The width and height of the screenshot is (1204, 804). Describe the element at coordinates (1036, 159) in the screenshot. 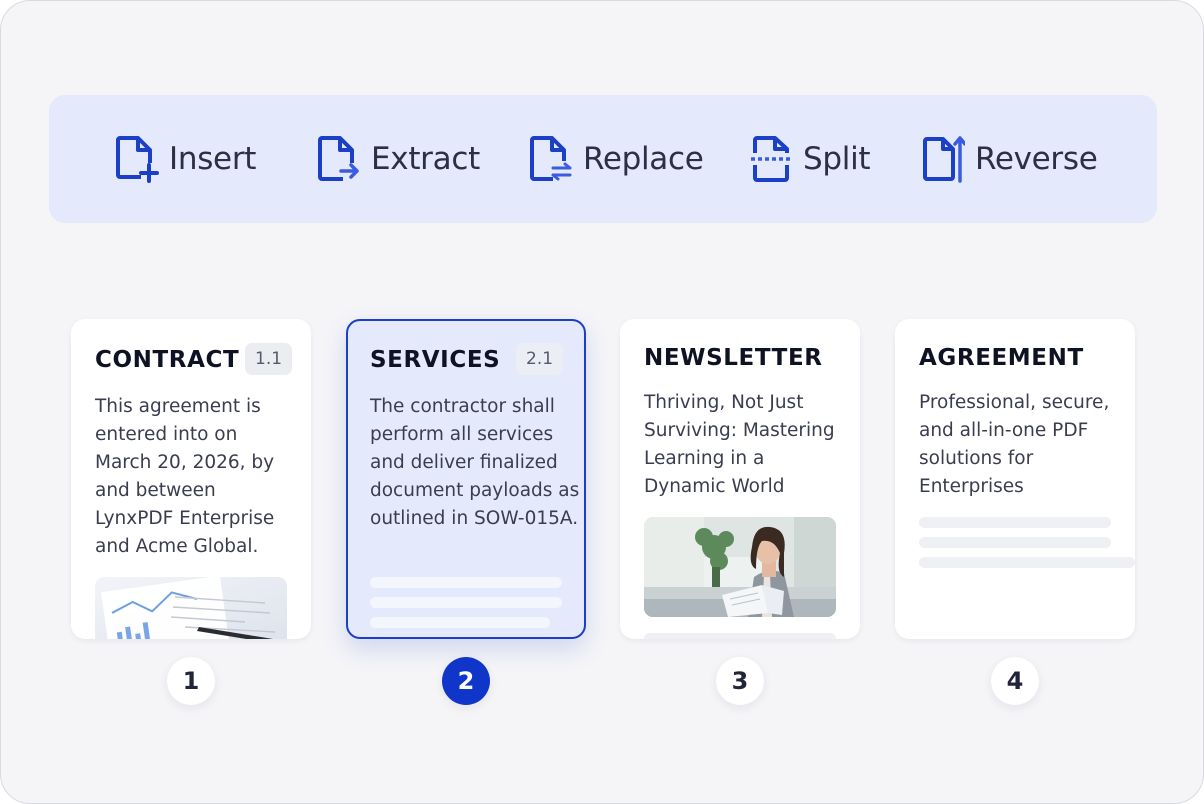

I see `reverse-label: Reverse` at that location.